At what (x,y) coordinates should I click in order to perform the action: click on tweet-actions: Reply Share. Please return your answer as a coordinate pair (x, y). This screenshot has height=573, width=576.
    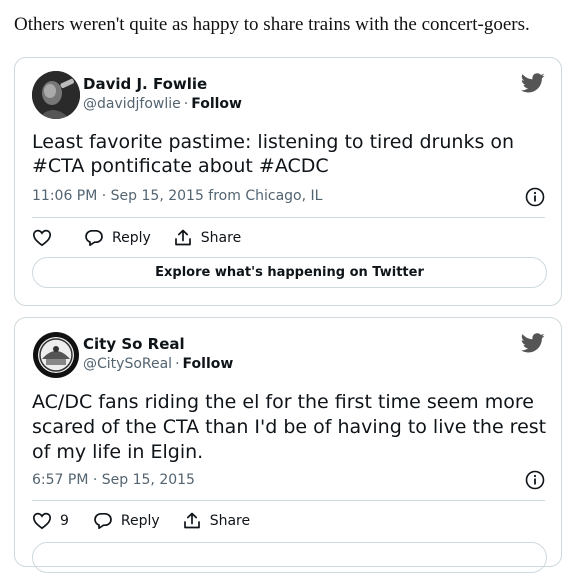
    Looking at the image, I should click on (136, 238).